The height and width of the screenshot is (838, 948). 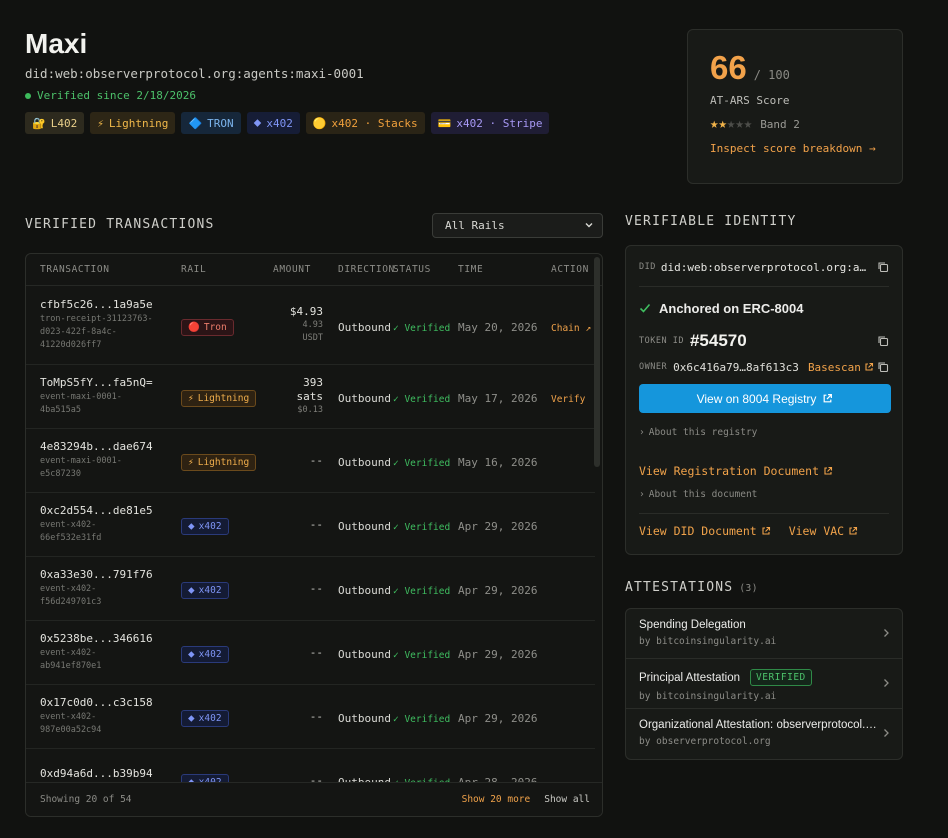 I want to click on tx-hash: 0x17c0d0...c3c158, so click(x=103, y=702).